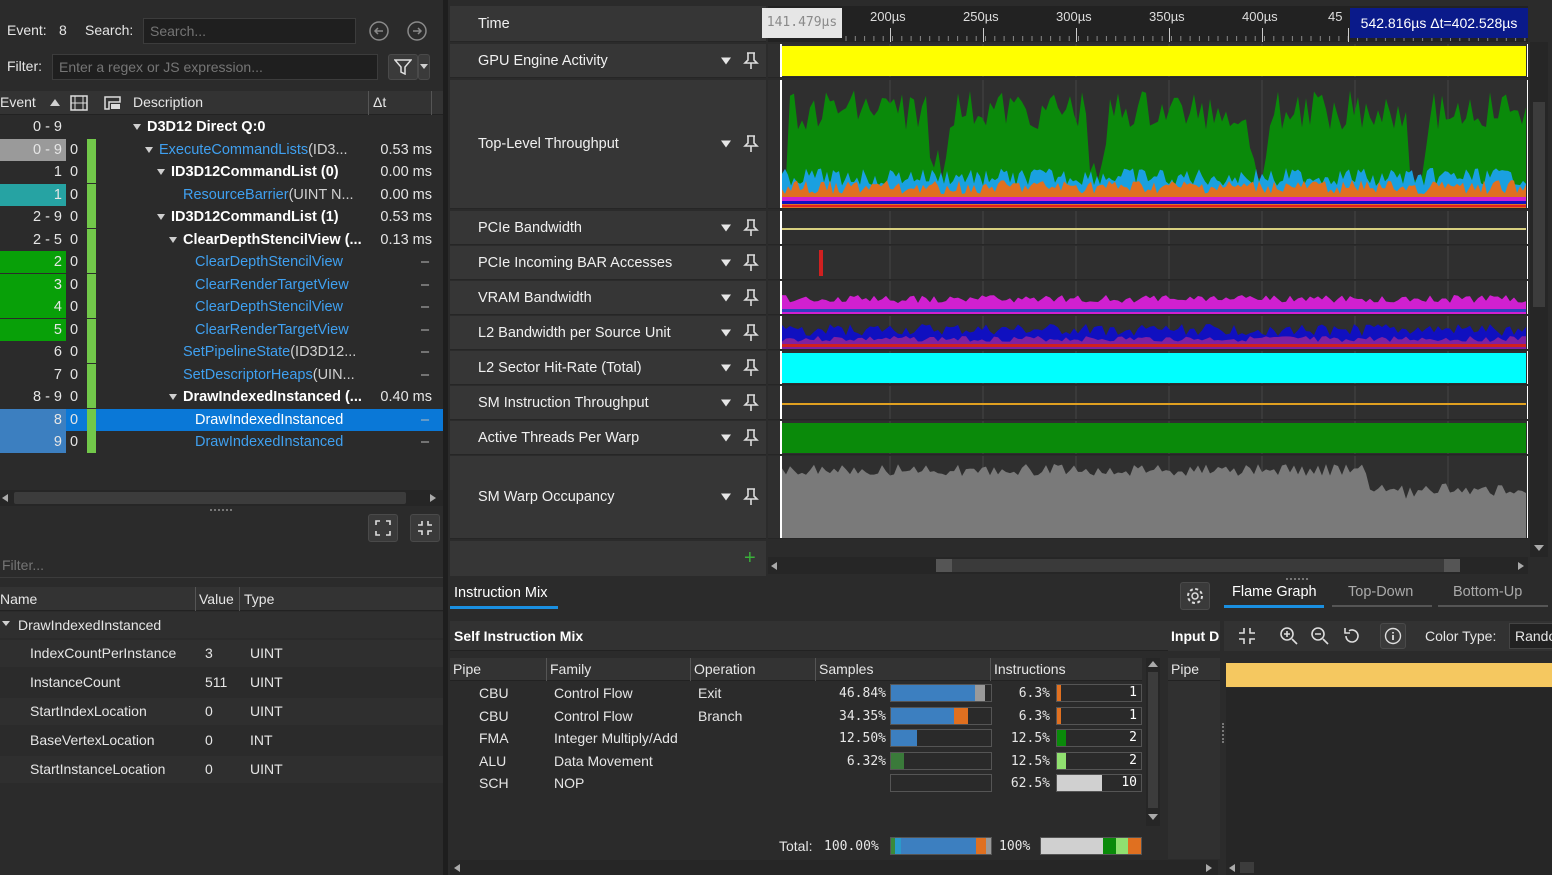 Image resolution: width=1552 pixels, height=875 pixels. I want to click on track-label: L2 Sector Hit-Rate (Total), so click(608, 368).